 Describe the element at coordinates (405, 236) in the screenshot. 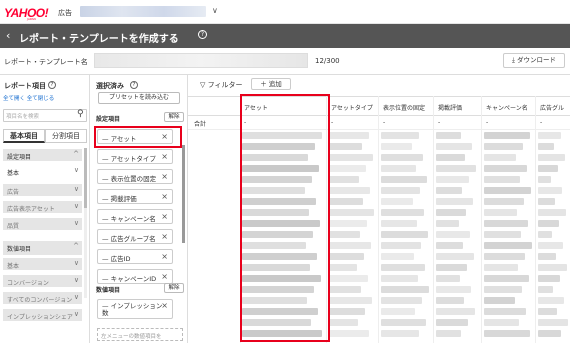

I see `blurred-column-data` at that location.